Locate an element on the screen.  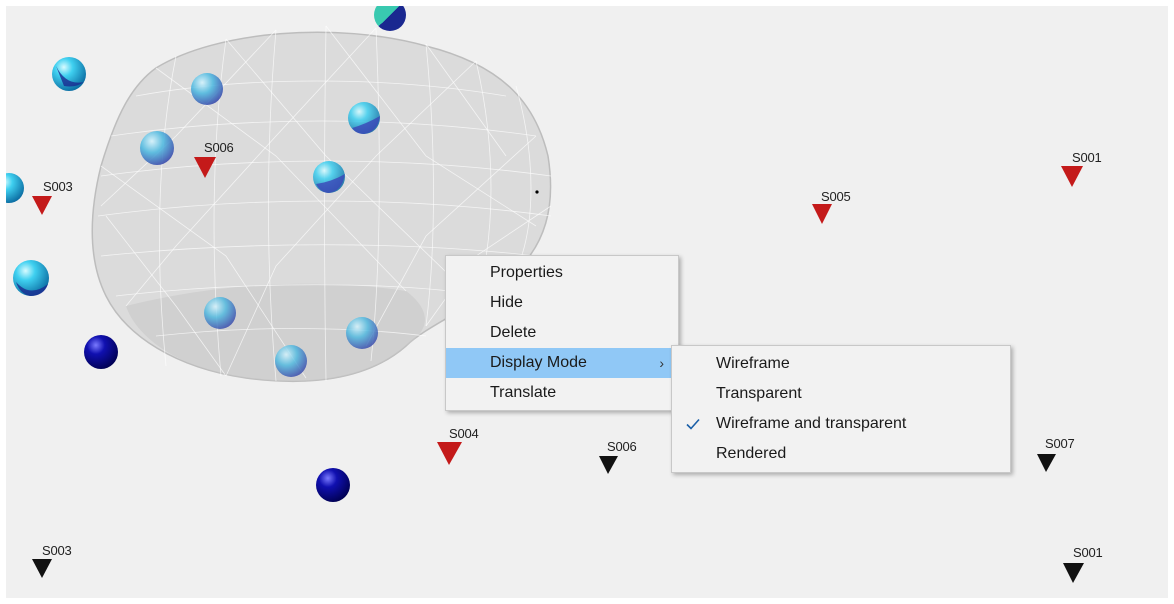
menu-item-label: Hide is located at coordinates (506, 302).